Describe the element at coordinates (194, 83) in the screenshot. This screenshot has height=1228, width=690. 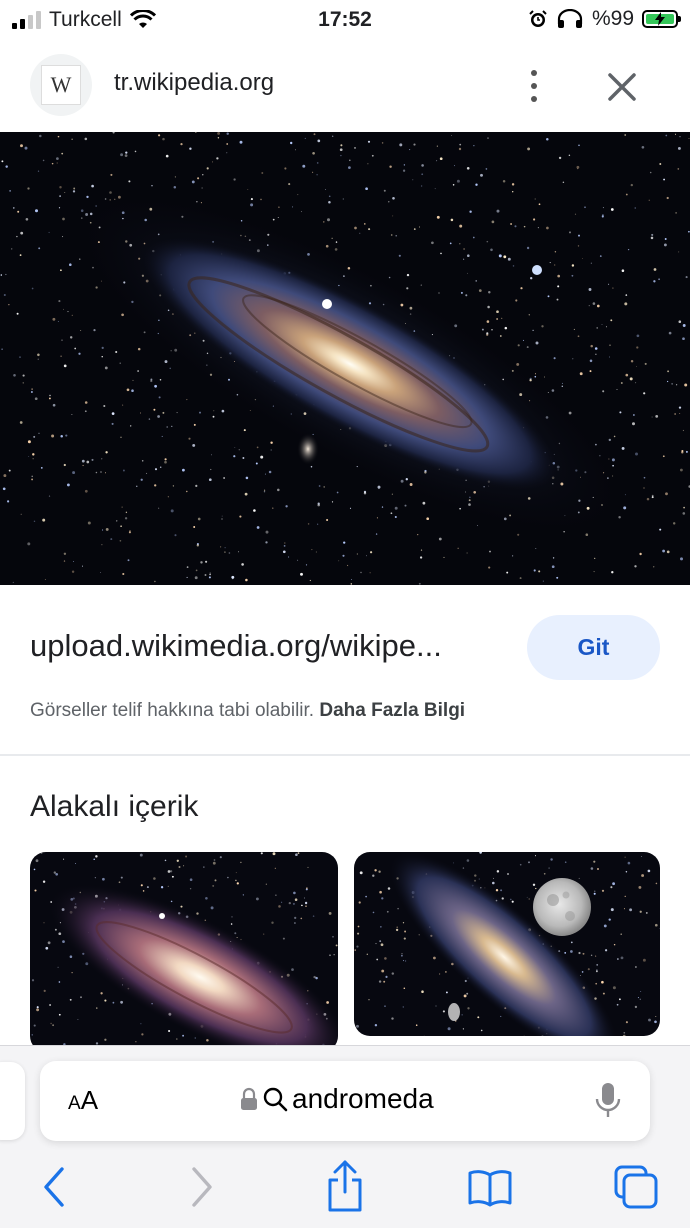
I see `site-domain: tr.wikipedia.org` at that location.